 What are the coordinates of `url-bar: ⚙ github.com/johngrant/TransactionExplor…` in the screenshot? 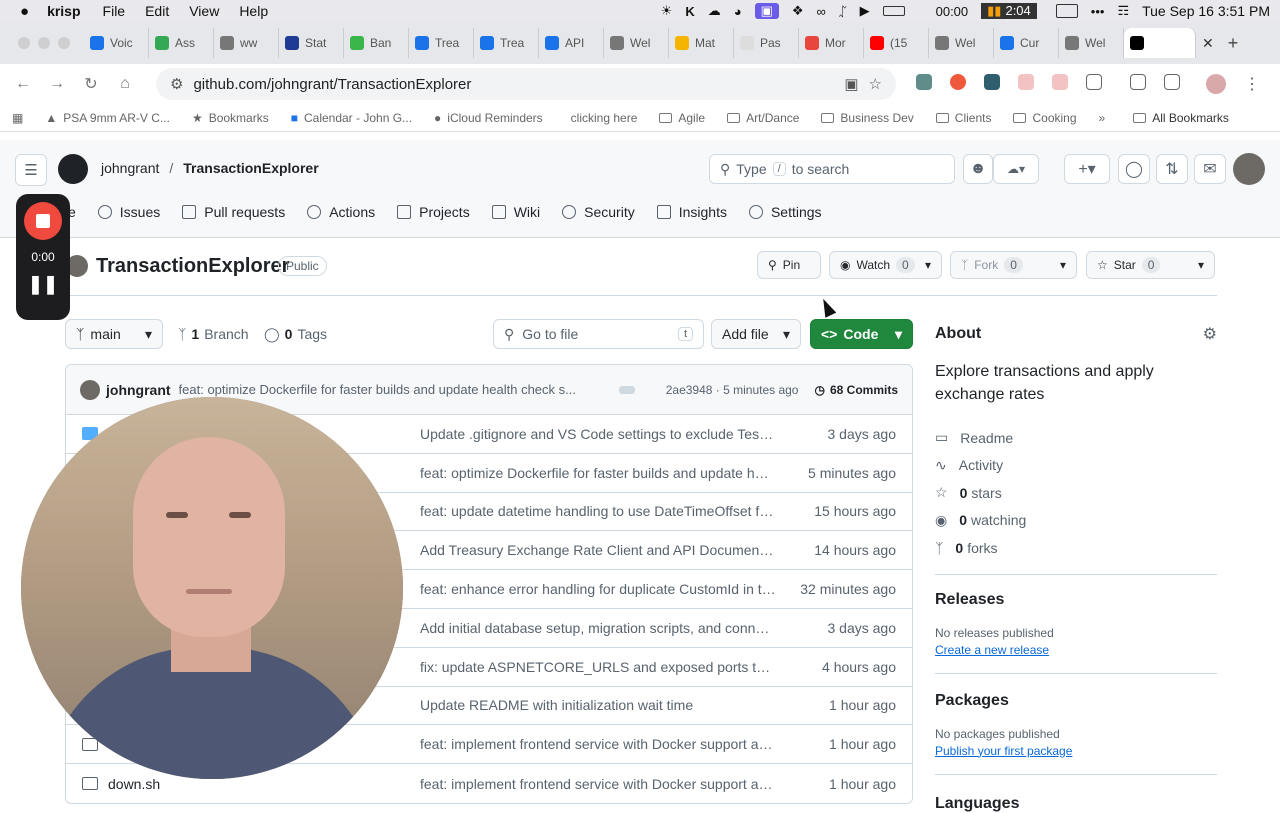 It's located at (526, 84).